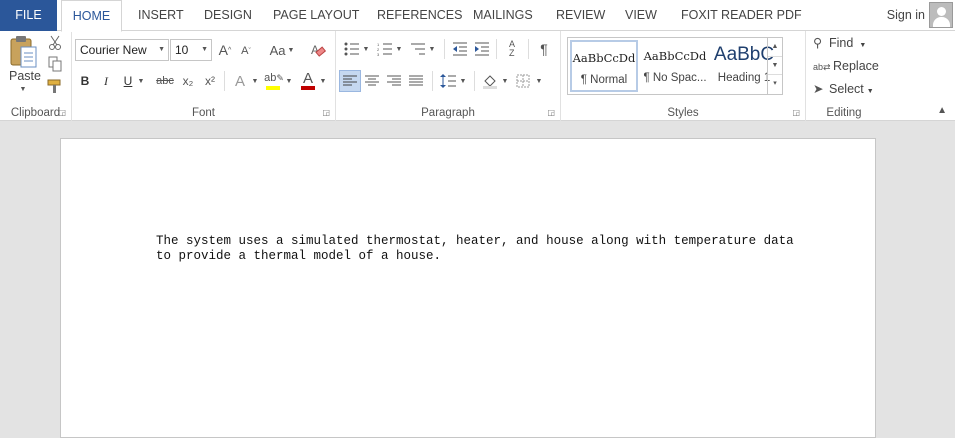 This screenshot has width=955, height=438. Describe the element at coordinates (289, 81) in the screenshot. I see `highlight-dropdown-icon: ▼` at that location.